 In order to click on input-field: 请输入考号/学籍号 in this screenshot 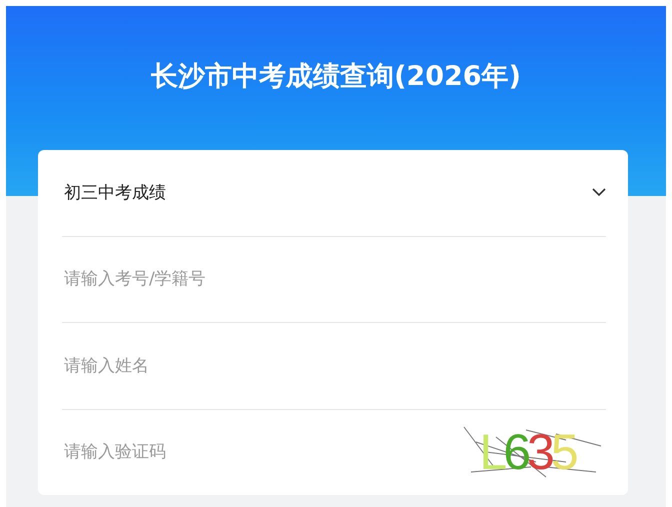, I will do `click(213, 279)`.